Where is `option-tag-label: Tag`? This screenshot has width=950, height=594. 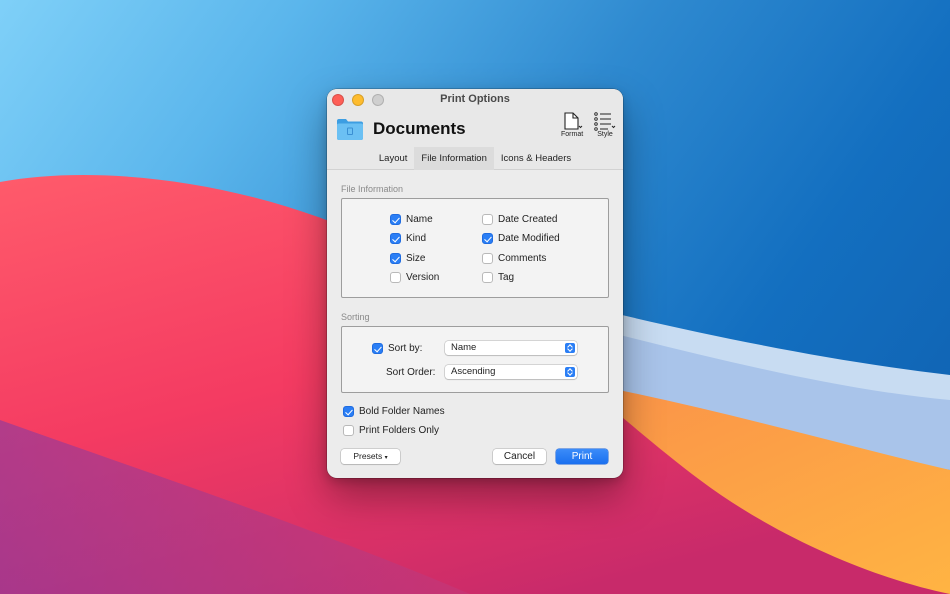 option-tag-label: Tag is located at coordinates (506, 277).